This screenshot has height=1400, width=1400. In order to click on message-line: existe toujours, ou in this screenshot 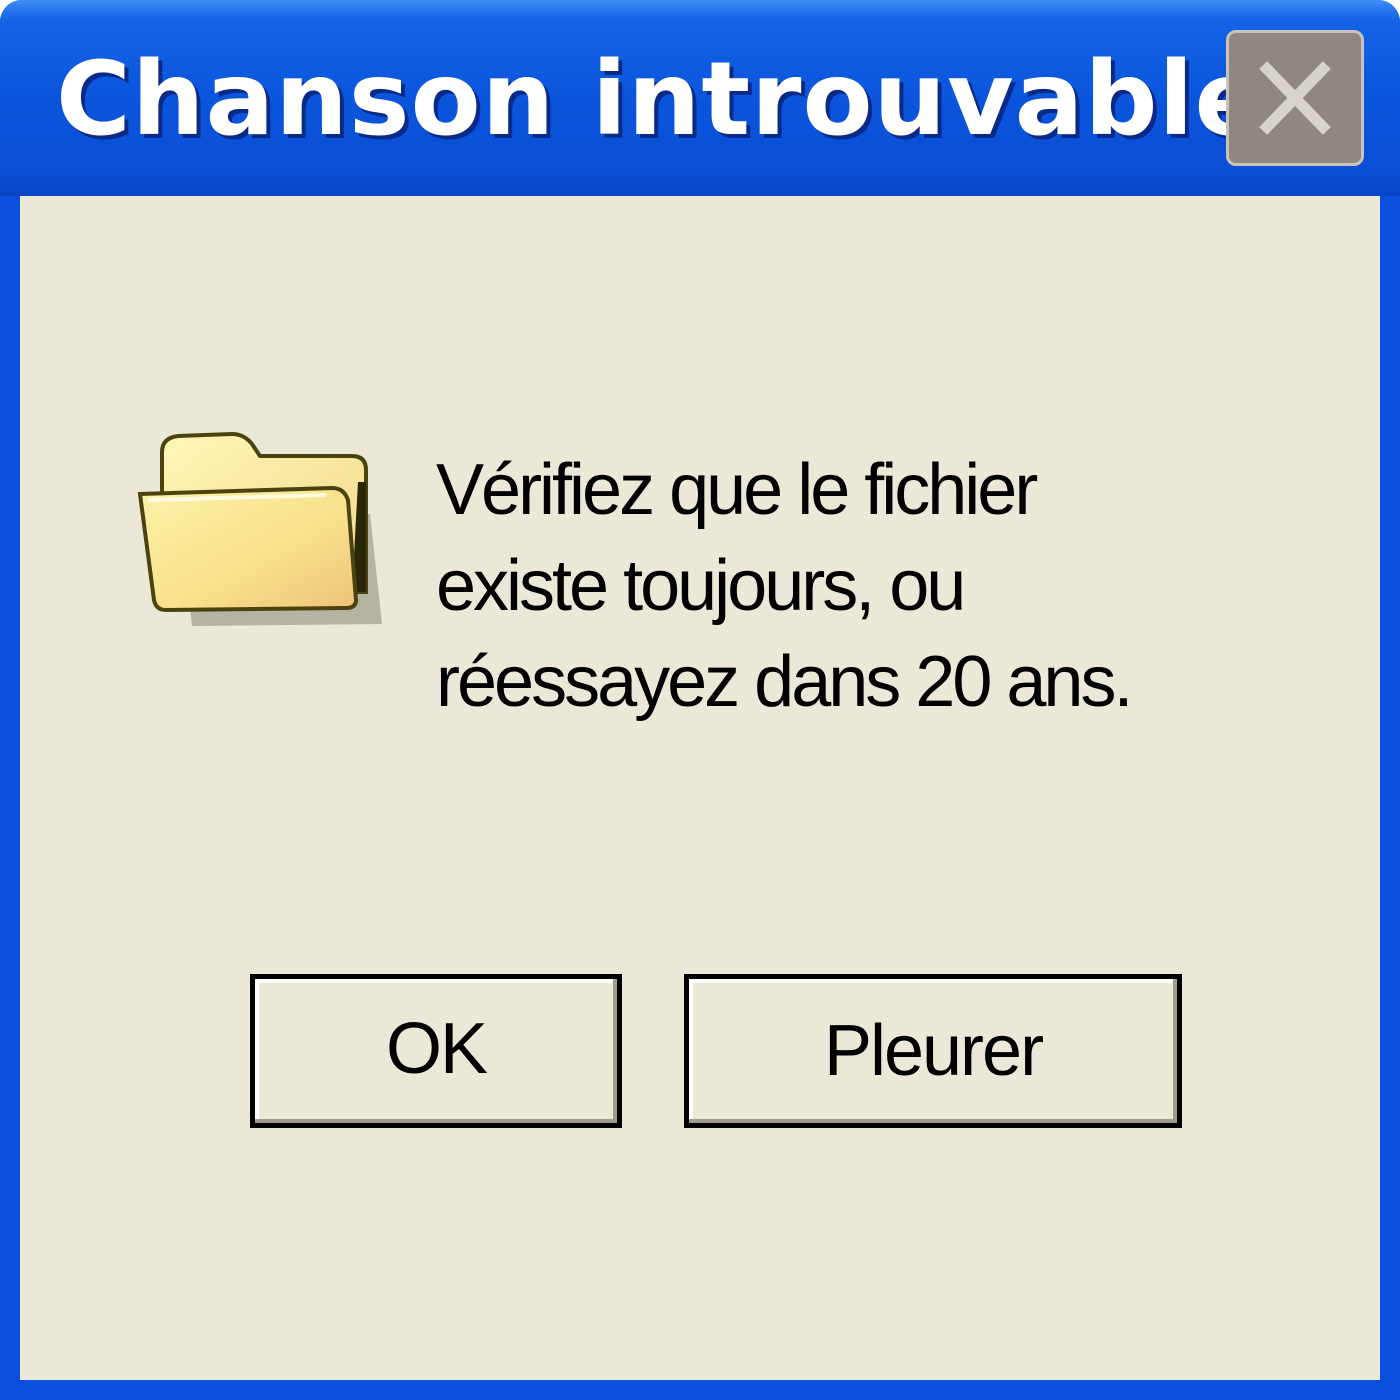, I will do `click(701, 586)`.